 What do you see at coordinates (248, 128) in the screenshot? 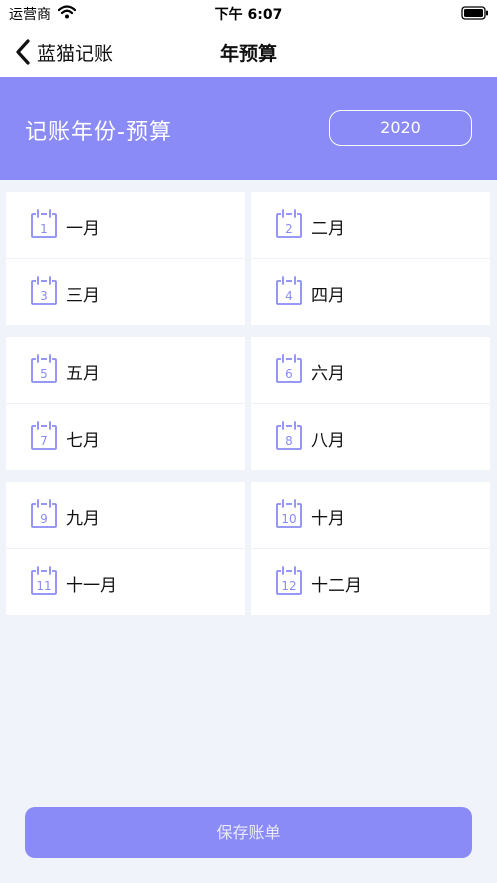
I see `year-budget-banner: 记账年份-预算 2020` at bounding box center [248, 128].